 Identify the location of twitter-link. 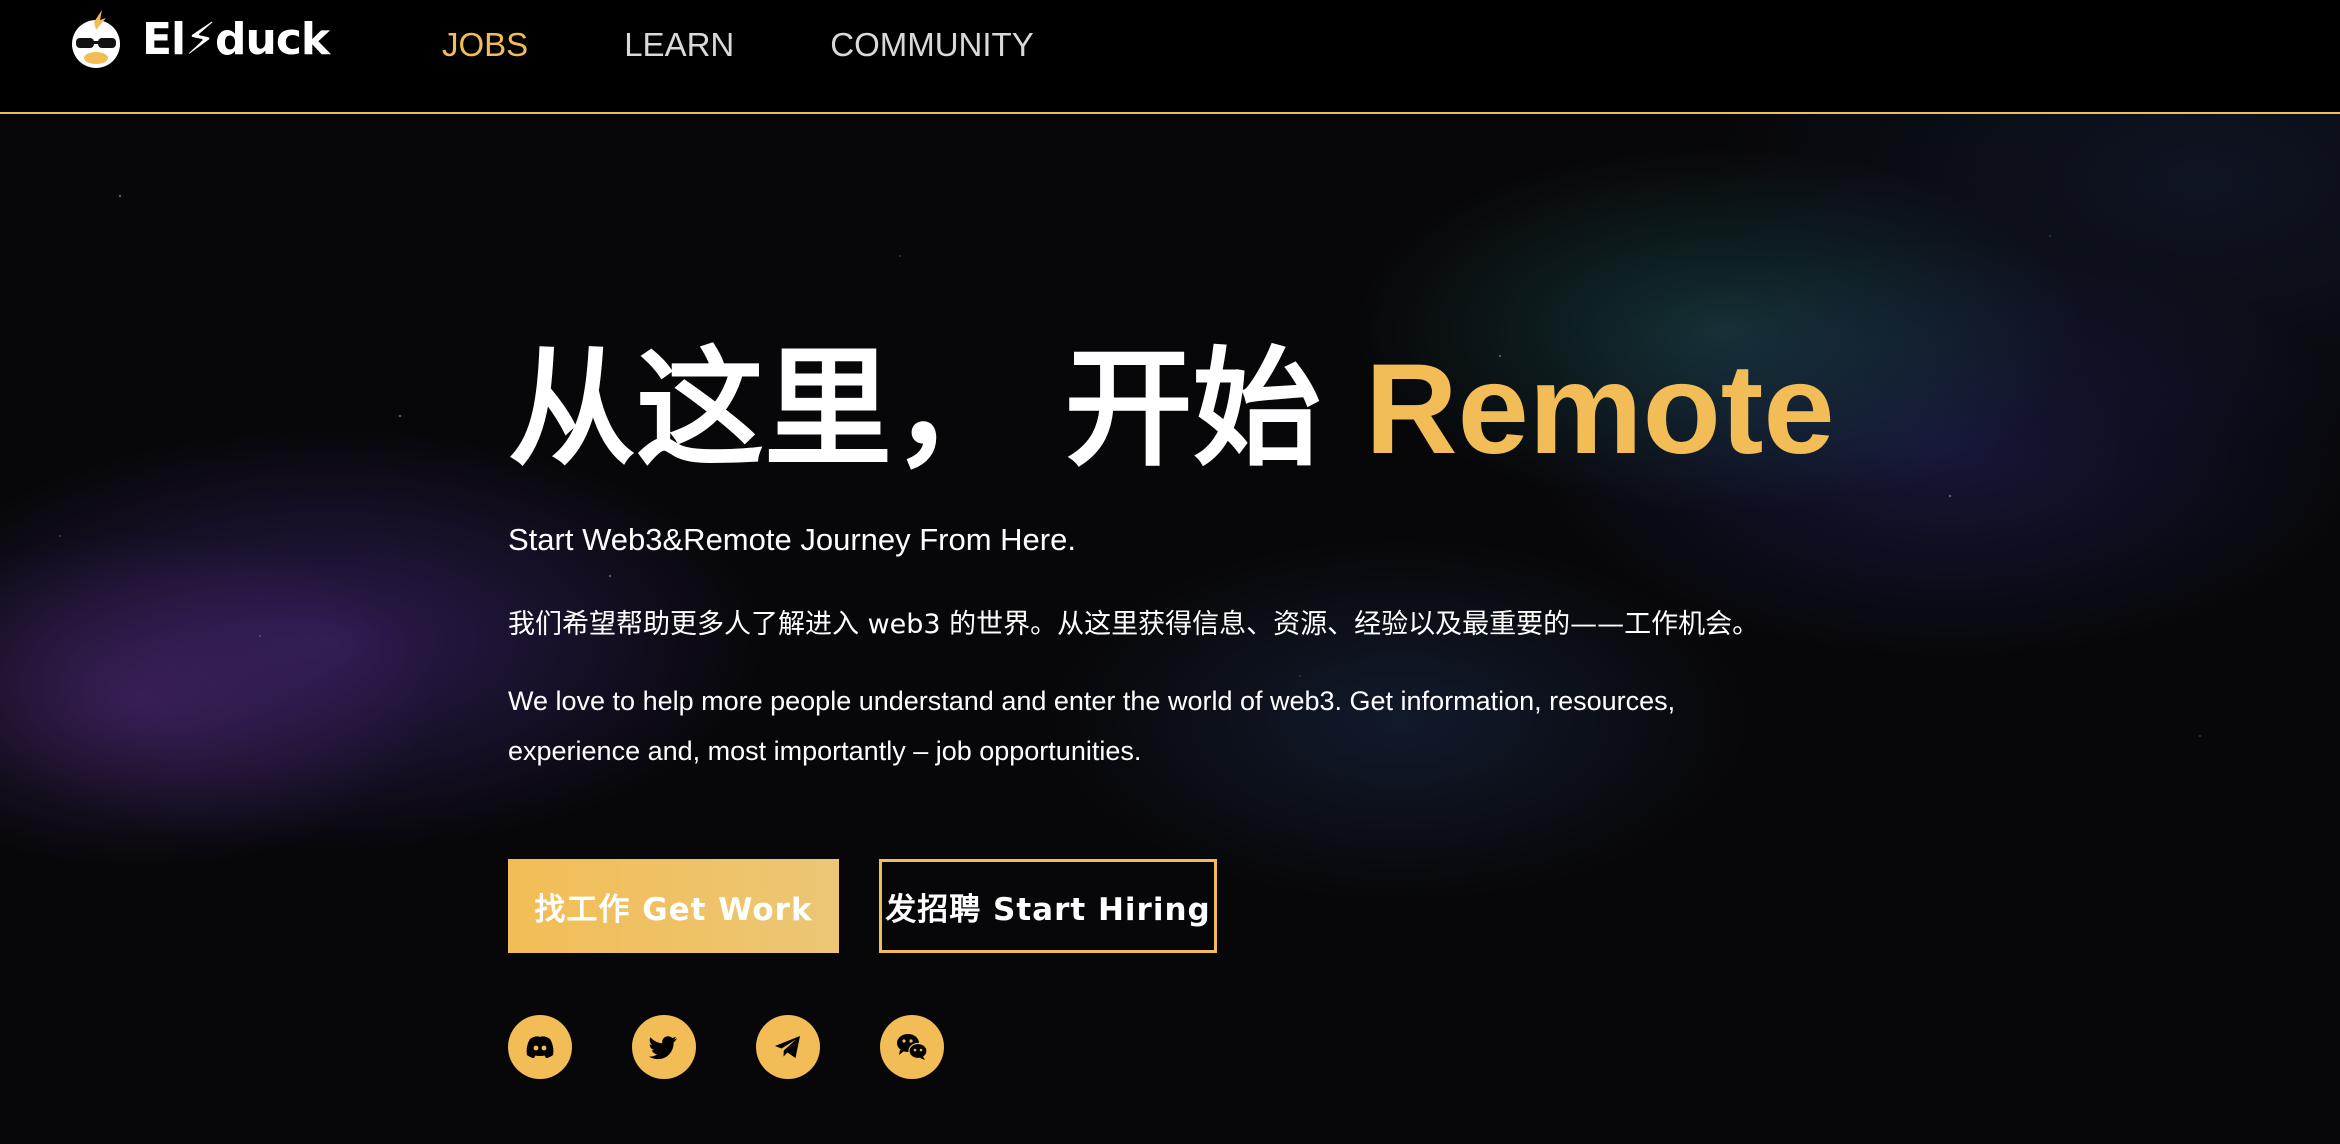
(664, 1047).